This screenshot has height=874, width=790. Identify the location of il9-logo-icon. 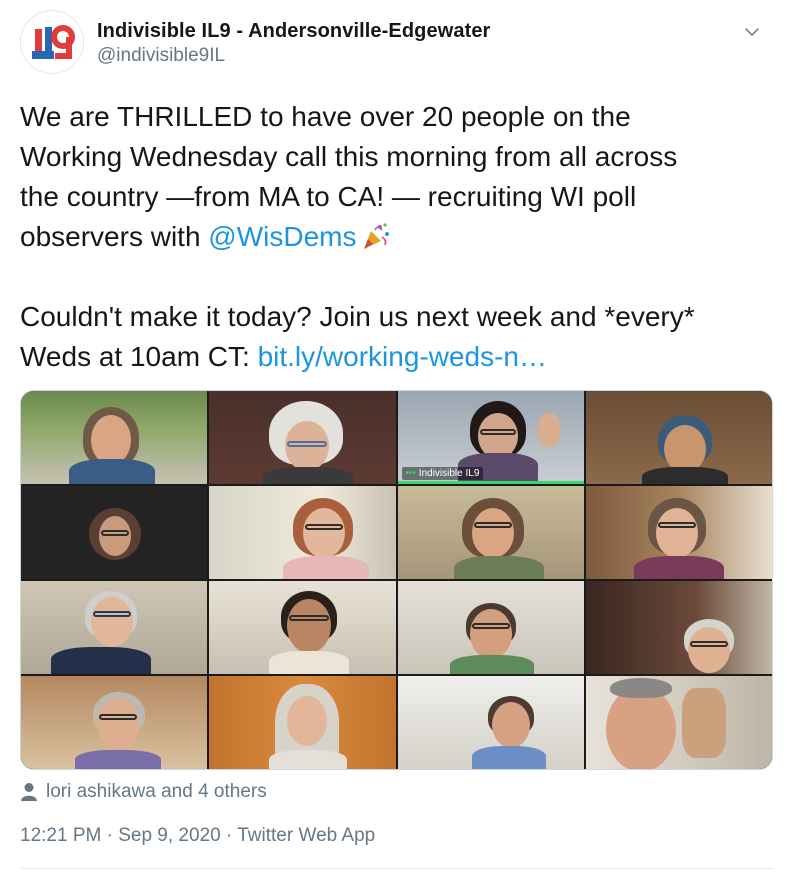
(52, 42).